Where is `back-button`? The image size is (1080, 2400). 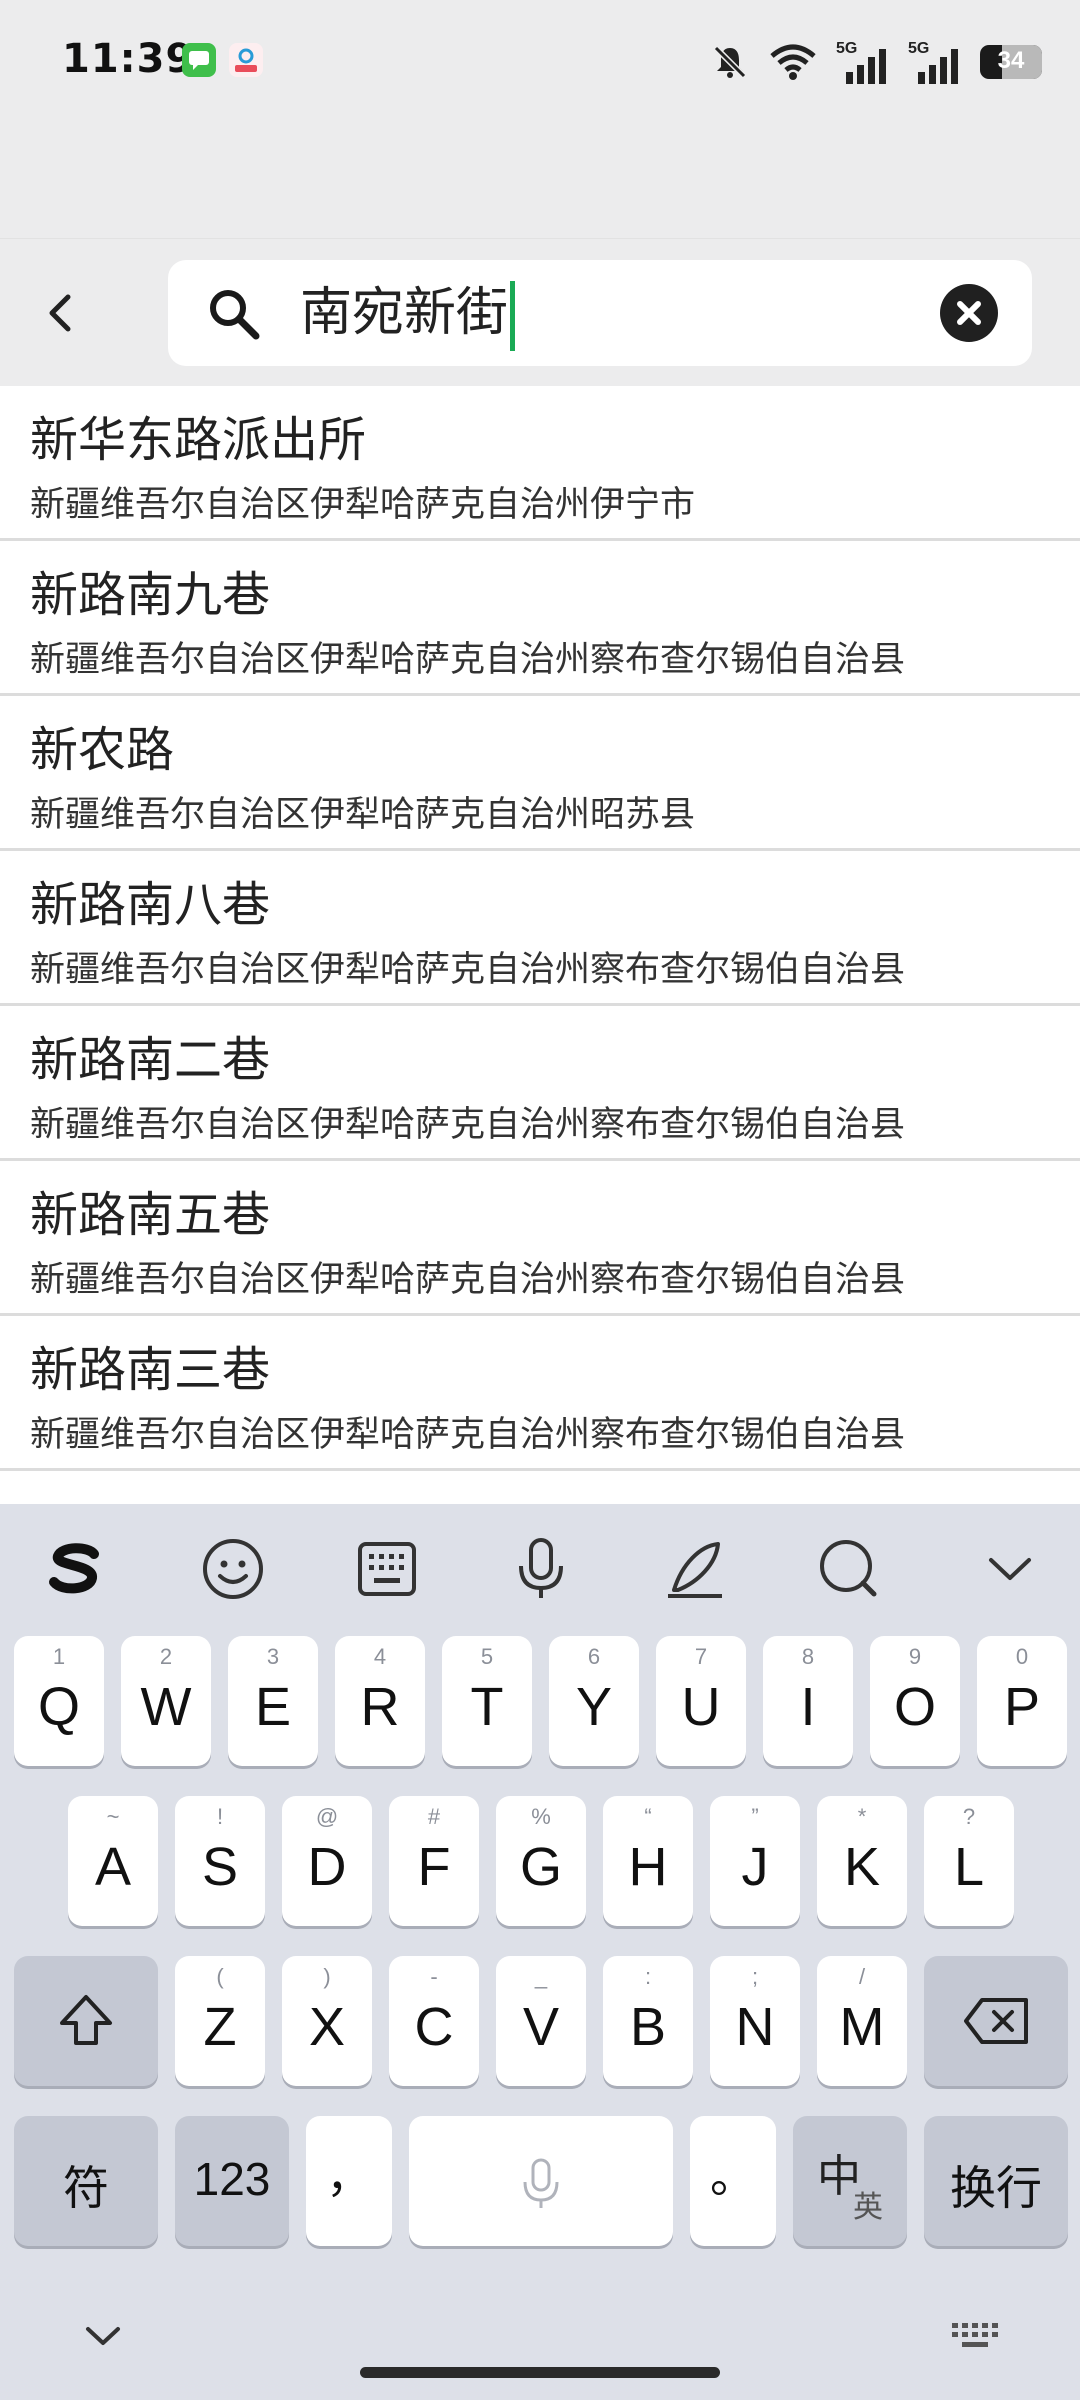
back-button is located at coordinates (62, 313).